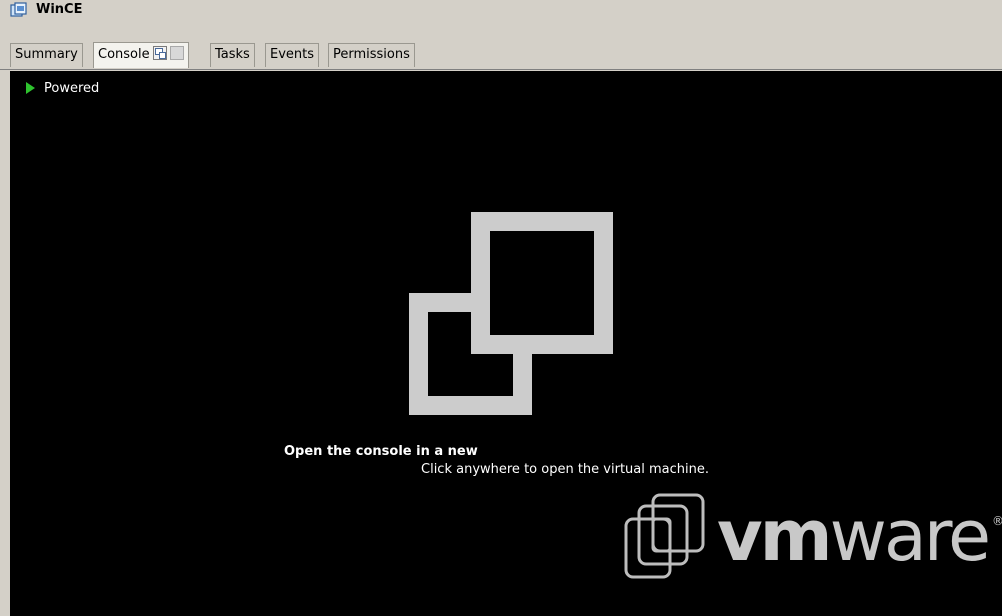 This screenshot has width=1002, height=616. I want to click on console-heading: Open the console in a new, so click(381, 451).